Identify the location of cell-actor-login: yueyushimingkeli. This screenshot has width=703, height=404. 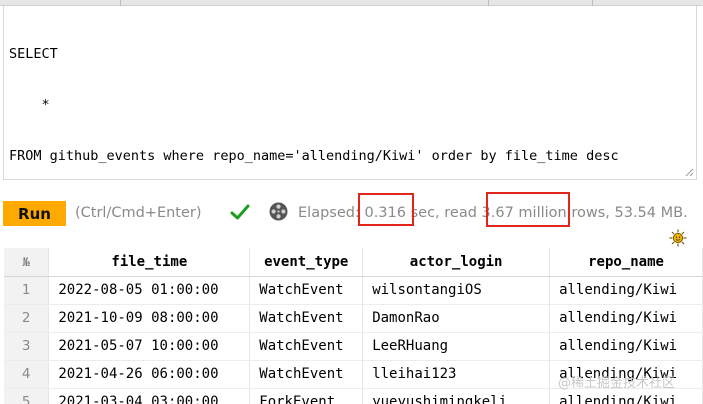
(456, 396).